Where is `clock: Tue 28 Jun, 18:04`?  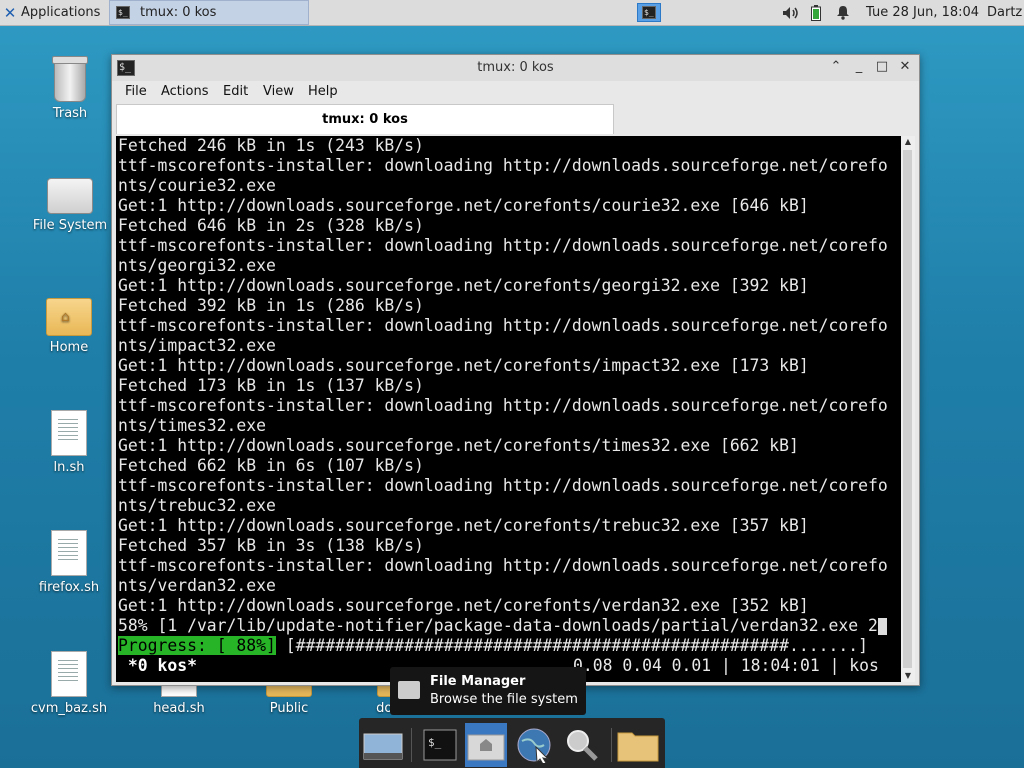
clock: Tue 28 Jun, 18:04 is located at coordinates (926, 12).